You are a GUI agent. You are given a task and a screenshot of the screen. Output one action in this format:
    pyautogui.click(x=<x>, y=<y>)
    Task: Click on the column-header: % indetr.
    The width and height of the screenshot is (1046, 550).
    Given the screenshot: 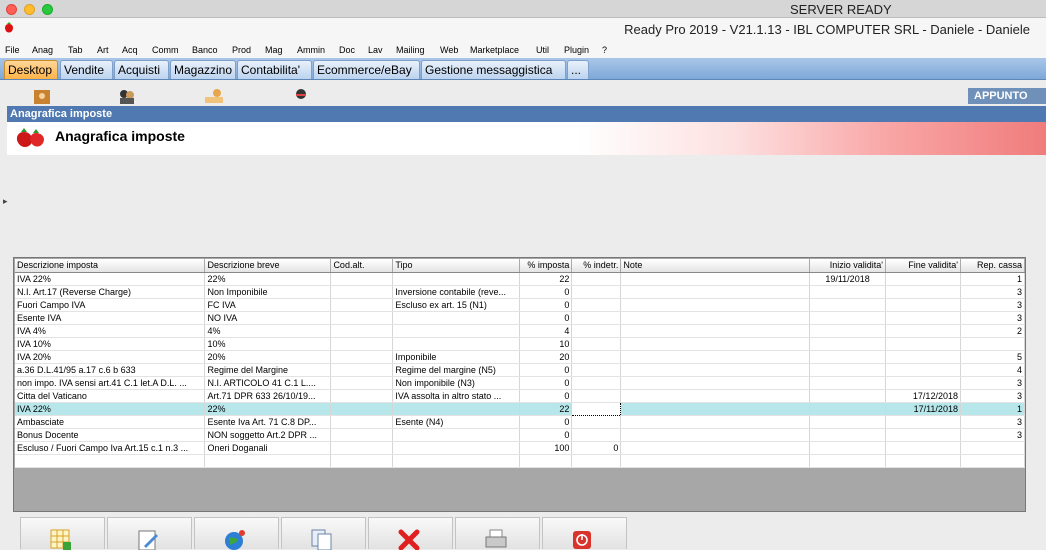 What is the action you would take?
    pyautogui.click(x=596, y=266)
    